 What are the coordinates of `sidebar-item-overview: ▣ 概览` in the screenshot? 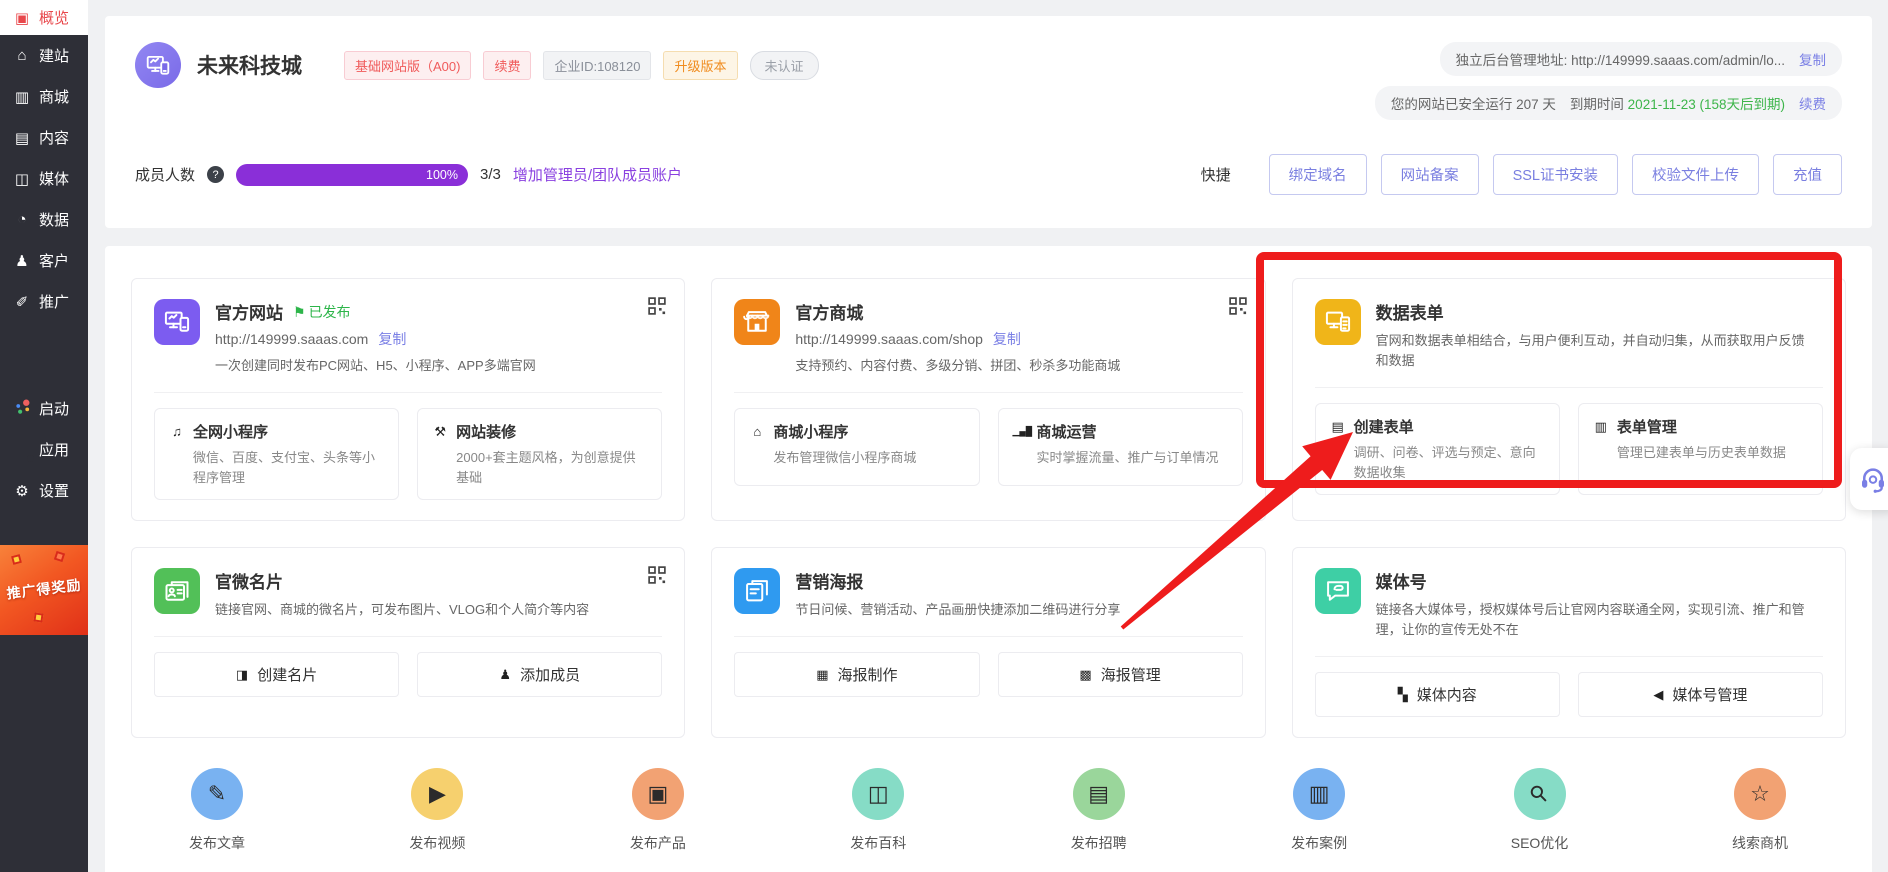 It's located at (44, 17).